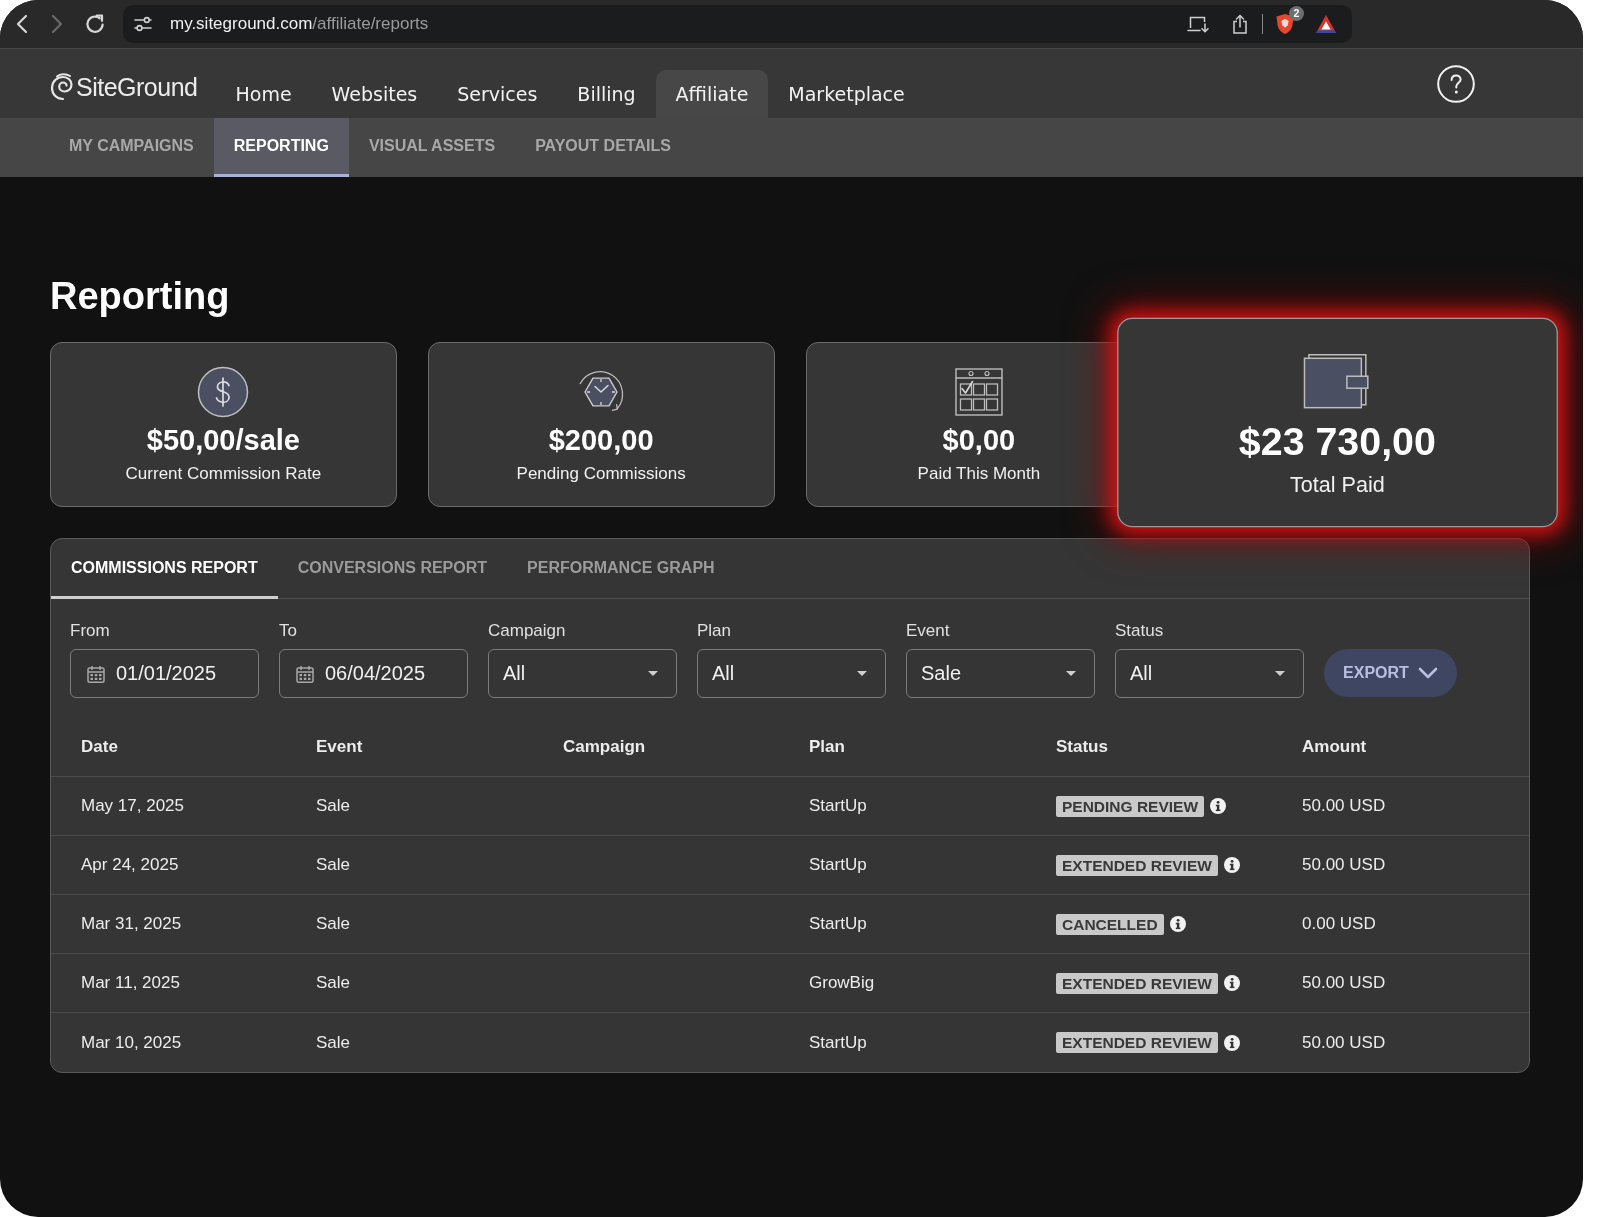  I want to click on stat-label: Current Commission Rate, so click(223, 474).